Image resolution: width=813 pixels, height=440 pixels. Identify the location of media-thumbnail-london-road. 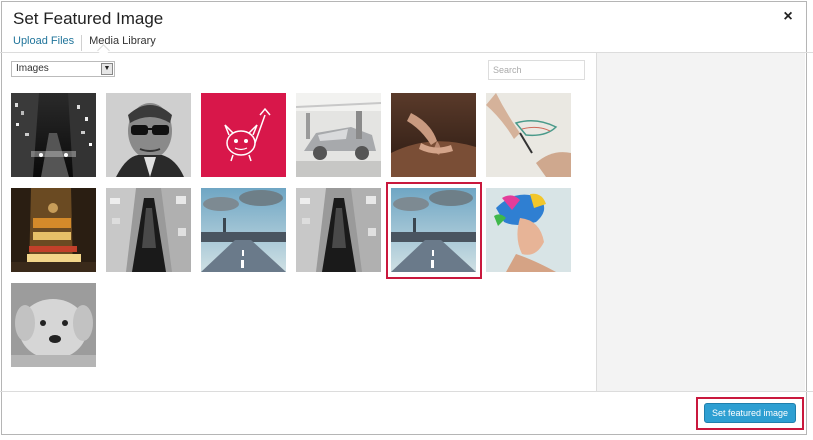
(243, 230).